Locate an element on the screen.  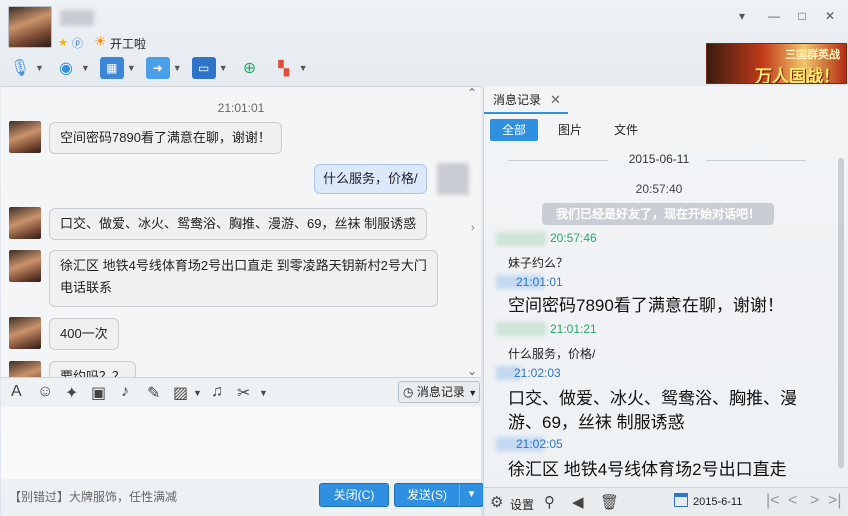
image-icon: ▨ is located at coordinates (180, 393).